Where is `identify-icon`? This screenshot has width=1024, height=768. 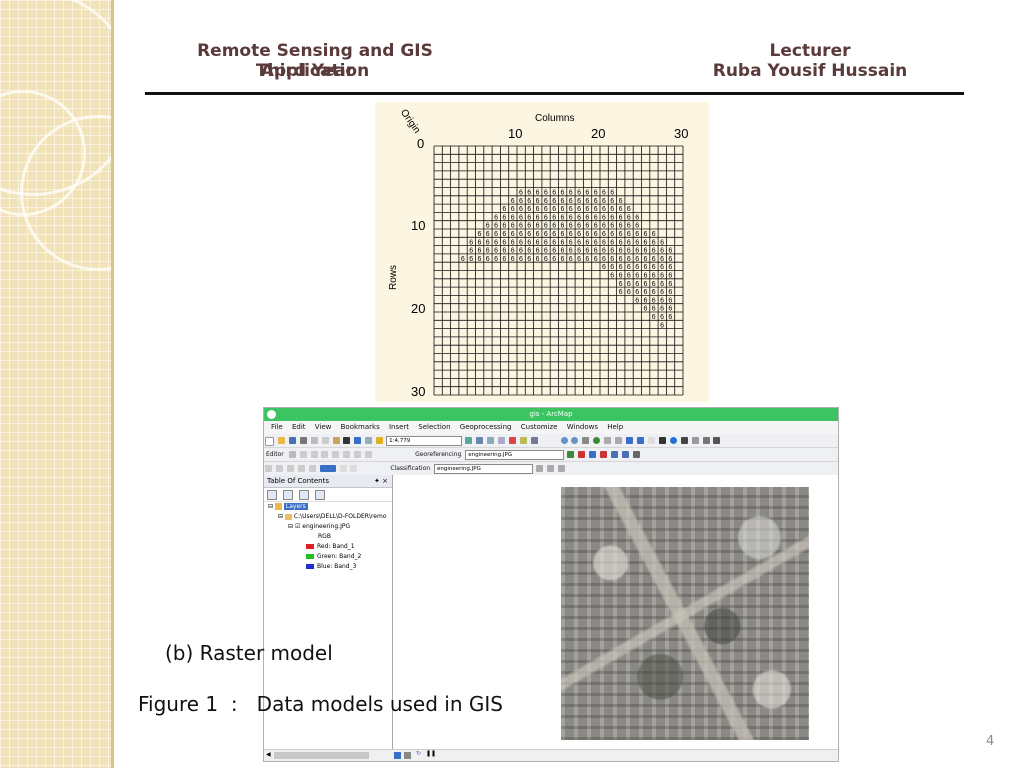
identify-icon is located at coordinates (673, 440).